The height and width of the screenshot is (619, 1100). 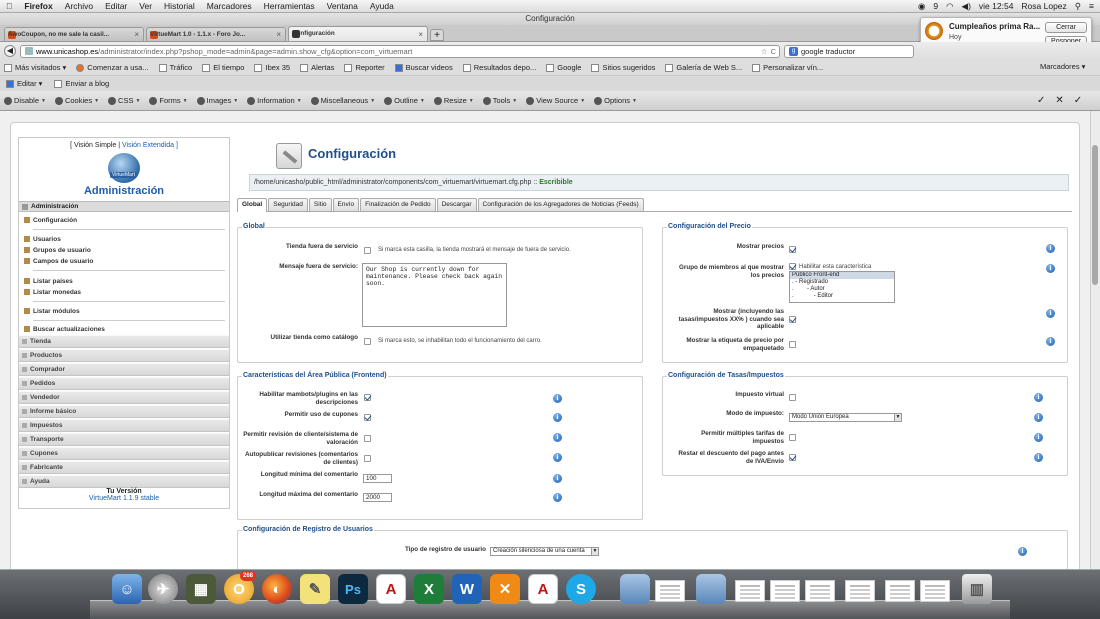 What do you see at coordinates (252, 205) in the screenshot?
I see `tab-global: Global` at bounding box center [252, 205].